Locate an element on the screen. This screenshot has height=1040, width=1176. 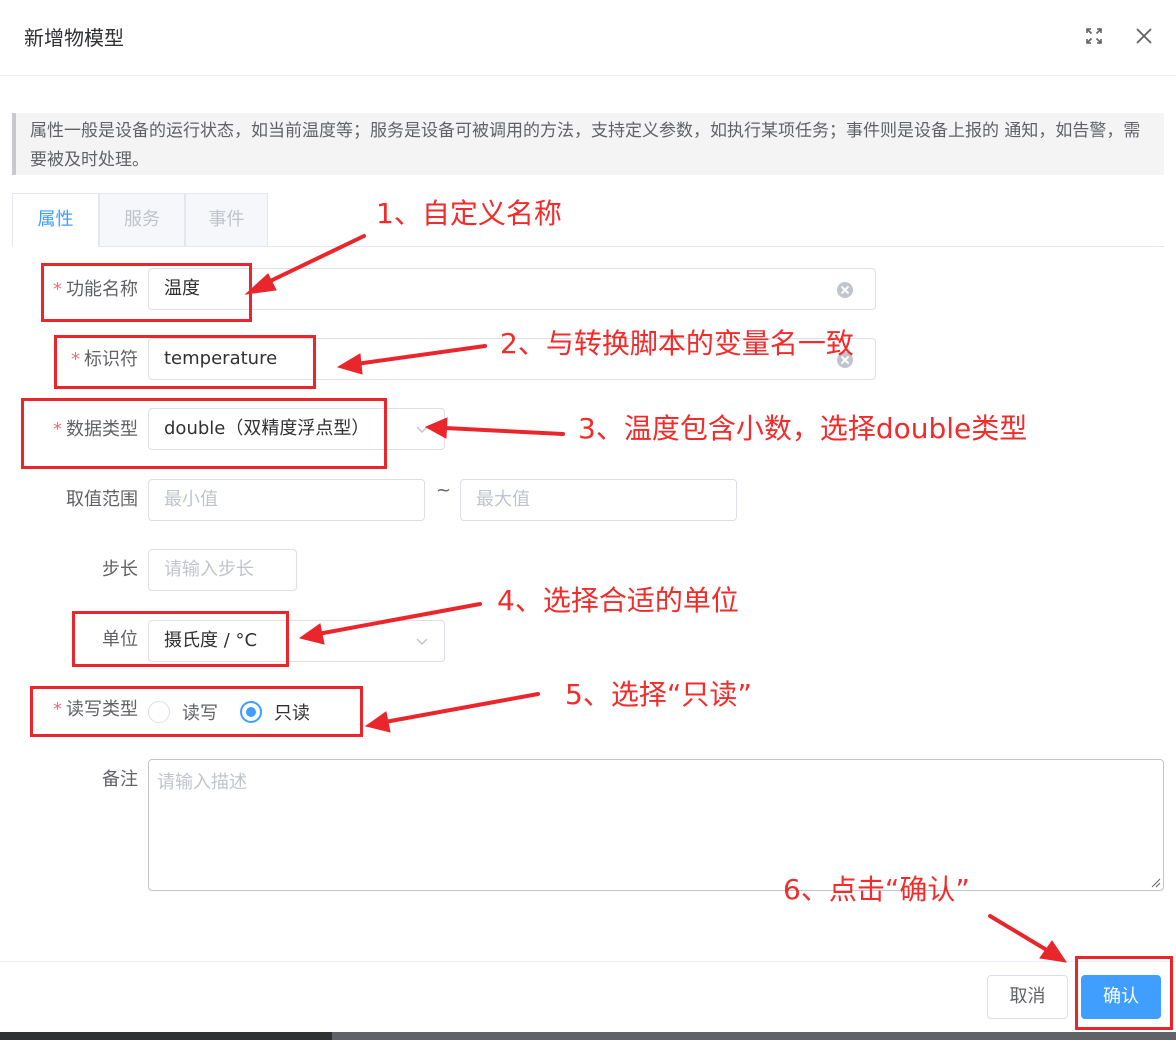
annotation-box-unit is located at coordinates (180, 639).